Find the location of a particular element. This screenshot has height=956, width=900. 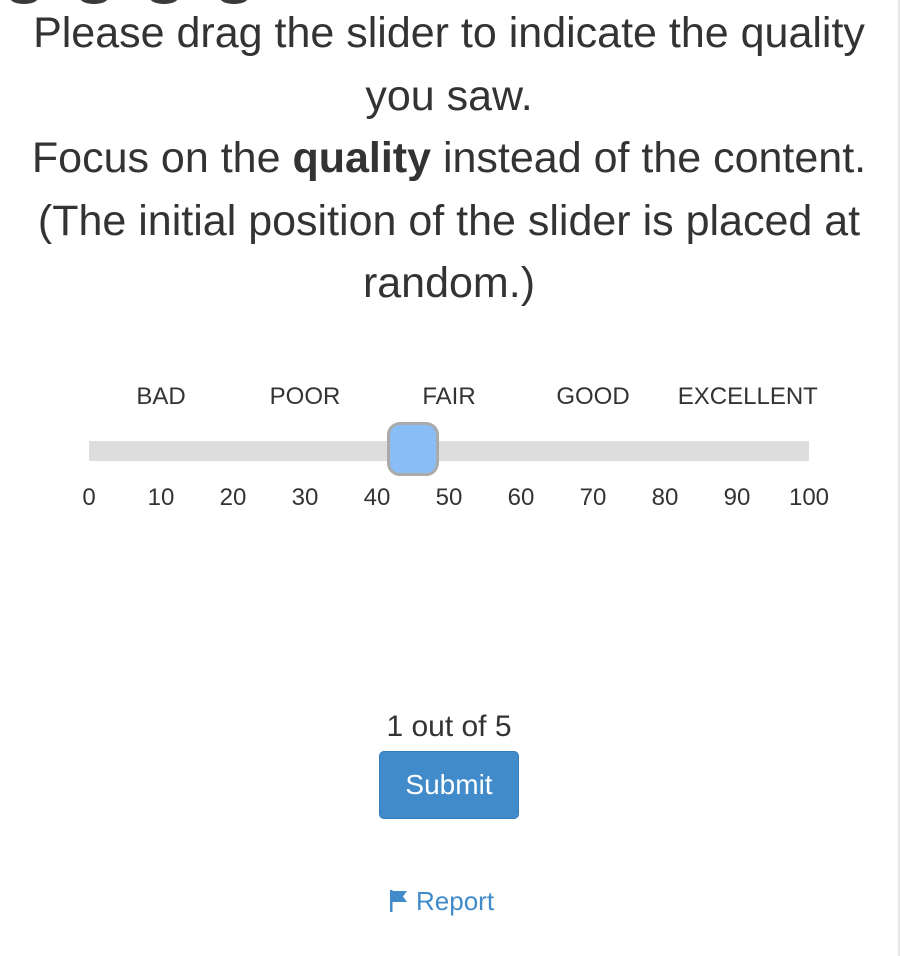

flag-icon is located at coordinates (398, 901).